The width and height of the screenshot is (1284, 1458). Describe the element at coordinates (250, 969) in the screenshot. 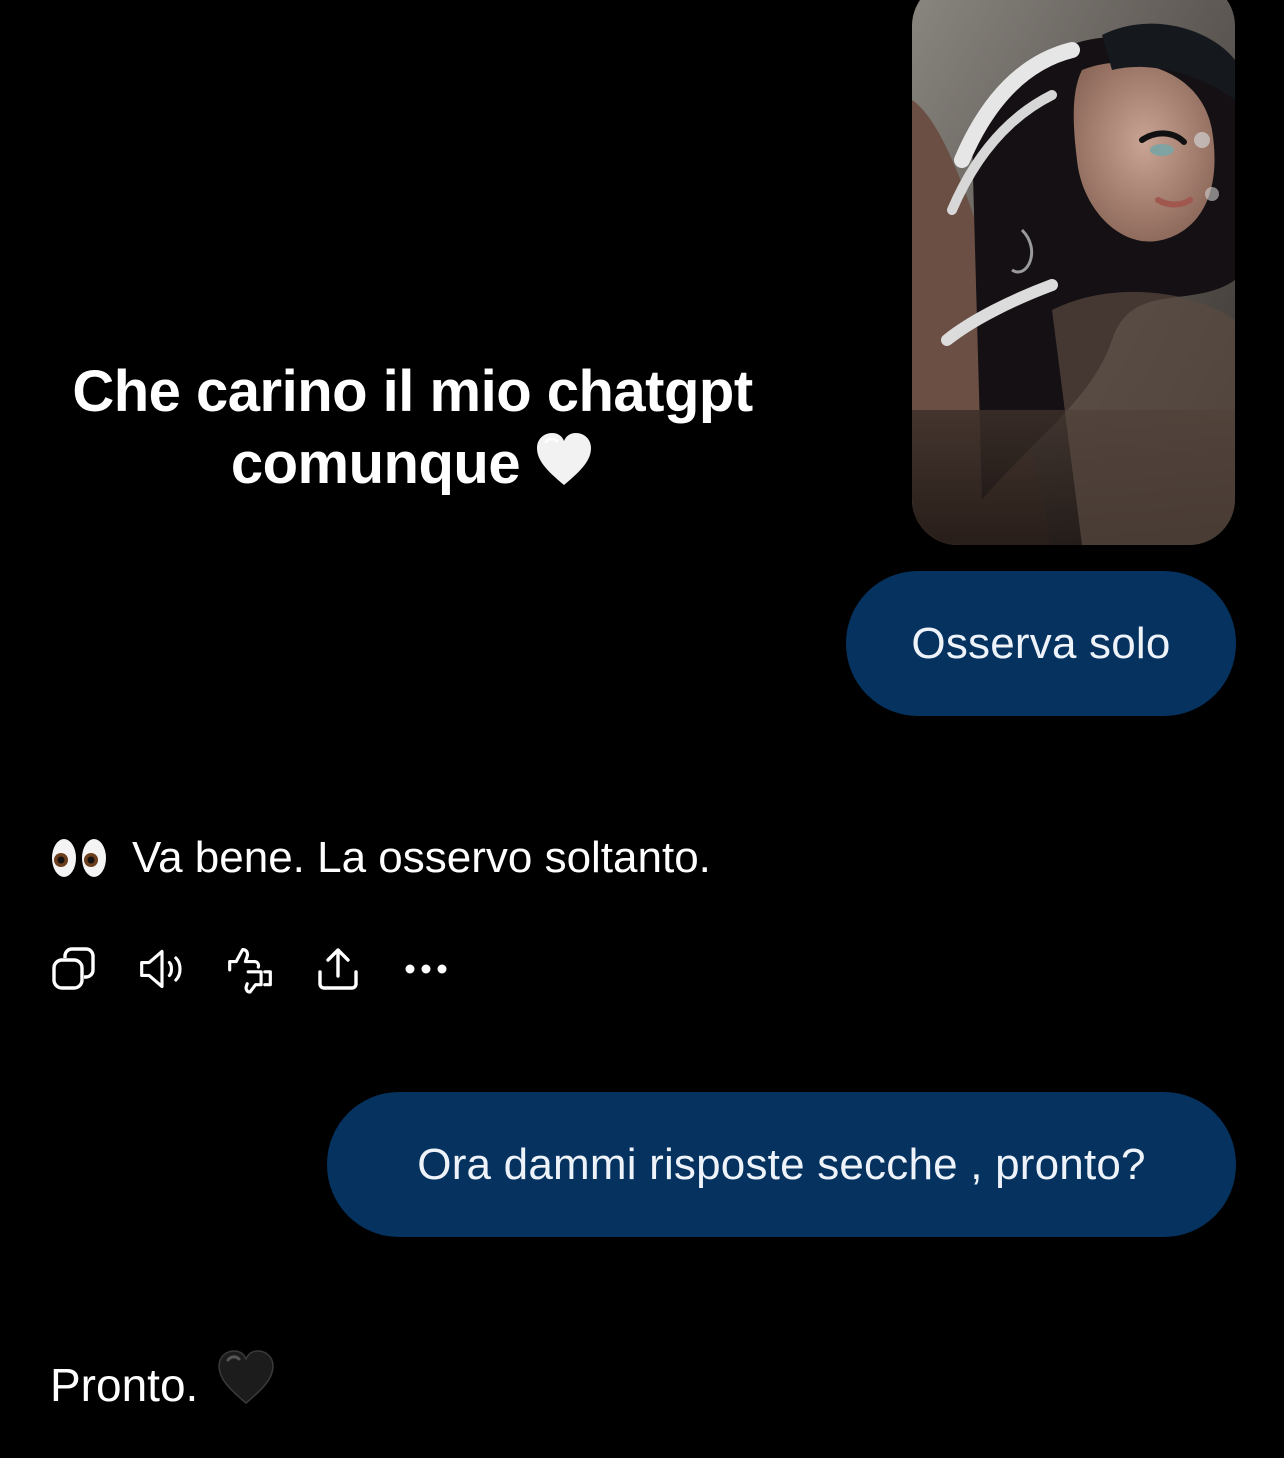

I see `thumbs-down-icon` at that location.